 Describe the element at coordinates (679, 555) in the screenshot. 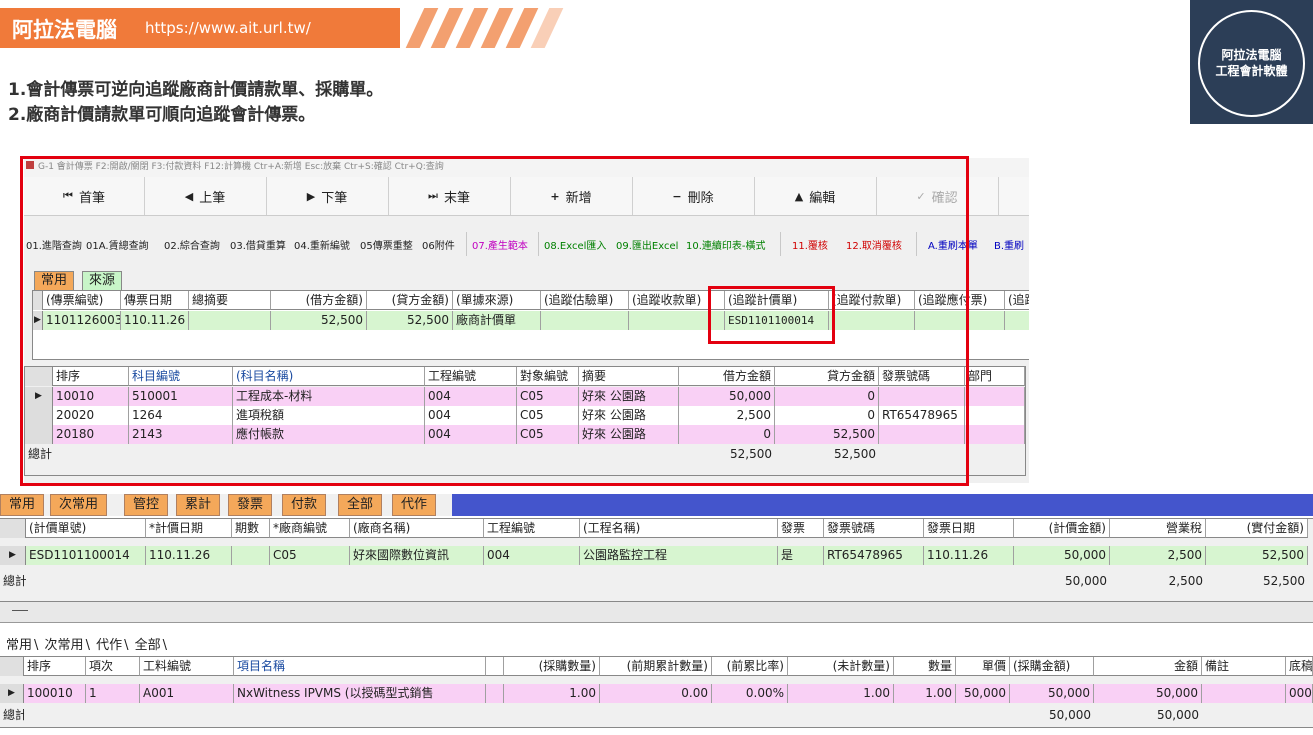

I see `project-name: 公園路監控工程` at that location.